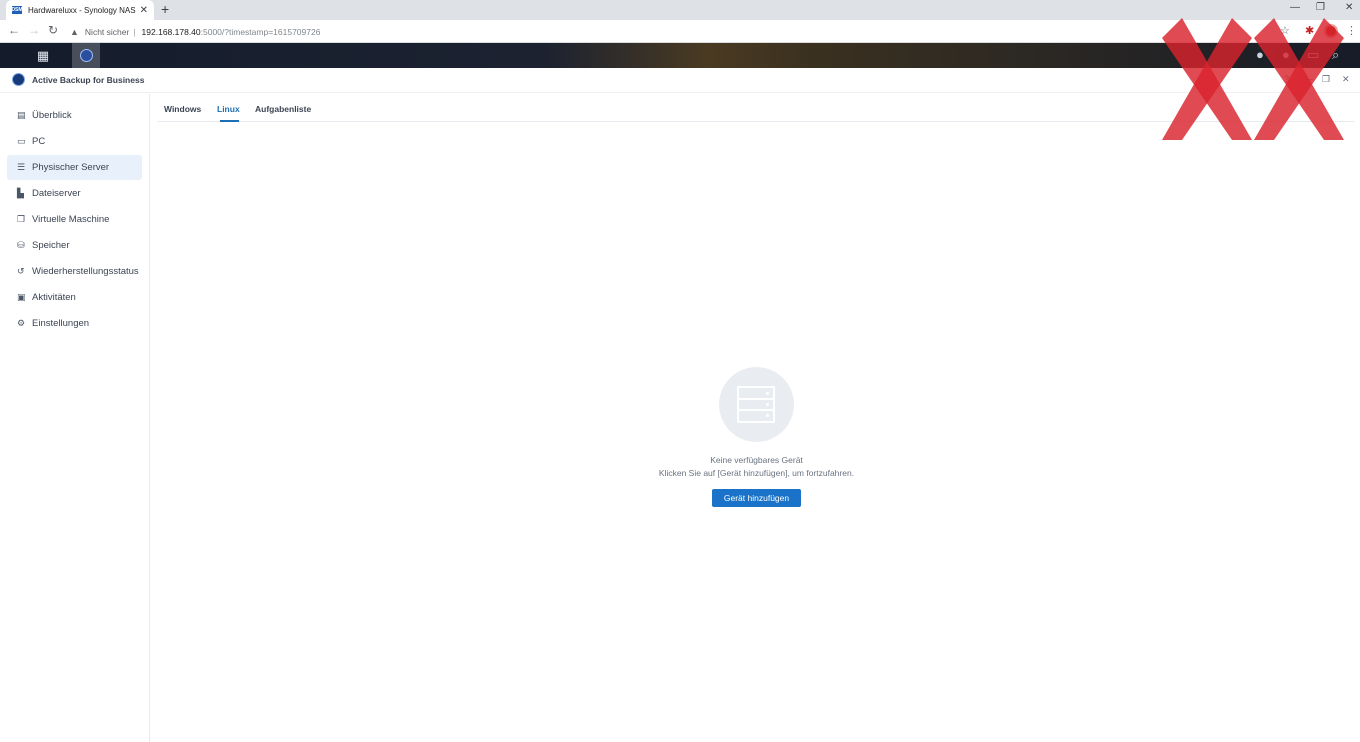 The width and height of the screenshot is (1360, 742). What do you see at coordinates (165, 9) in the screenshot?
I see `new-tab-button: +` at bounding box center [165, 9].